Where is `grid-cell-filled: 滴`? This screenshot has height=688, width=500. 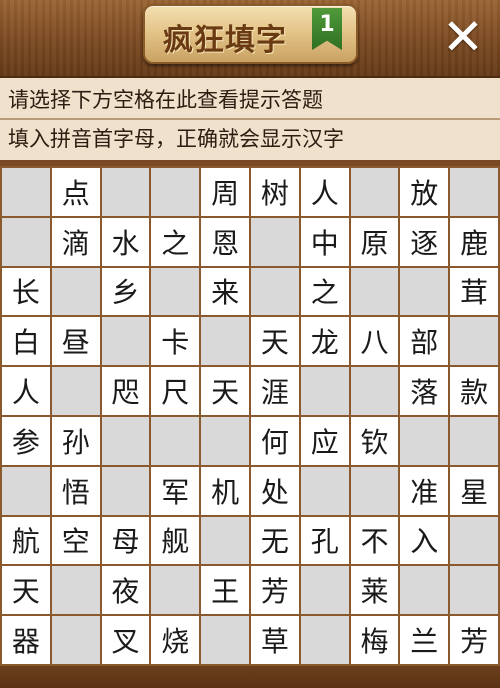
grid-cell-filled: 滴 is located at coordinates (75, 241).